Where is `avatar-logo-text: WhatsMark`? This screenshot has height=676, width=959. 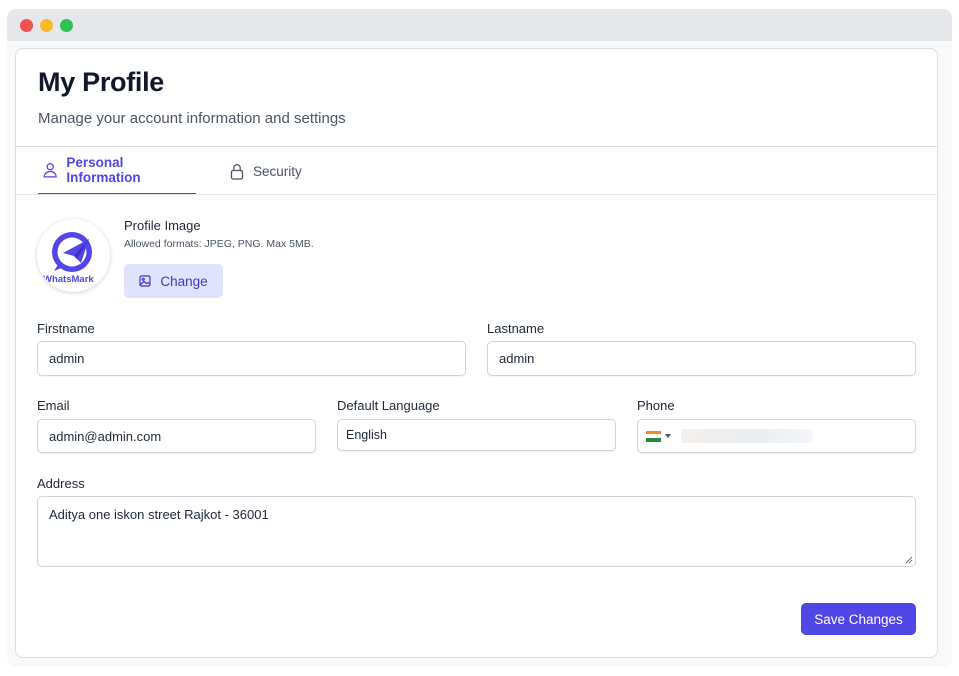
avatar-logo-text: WhatsMark is located at coordinates (68, 279).